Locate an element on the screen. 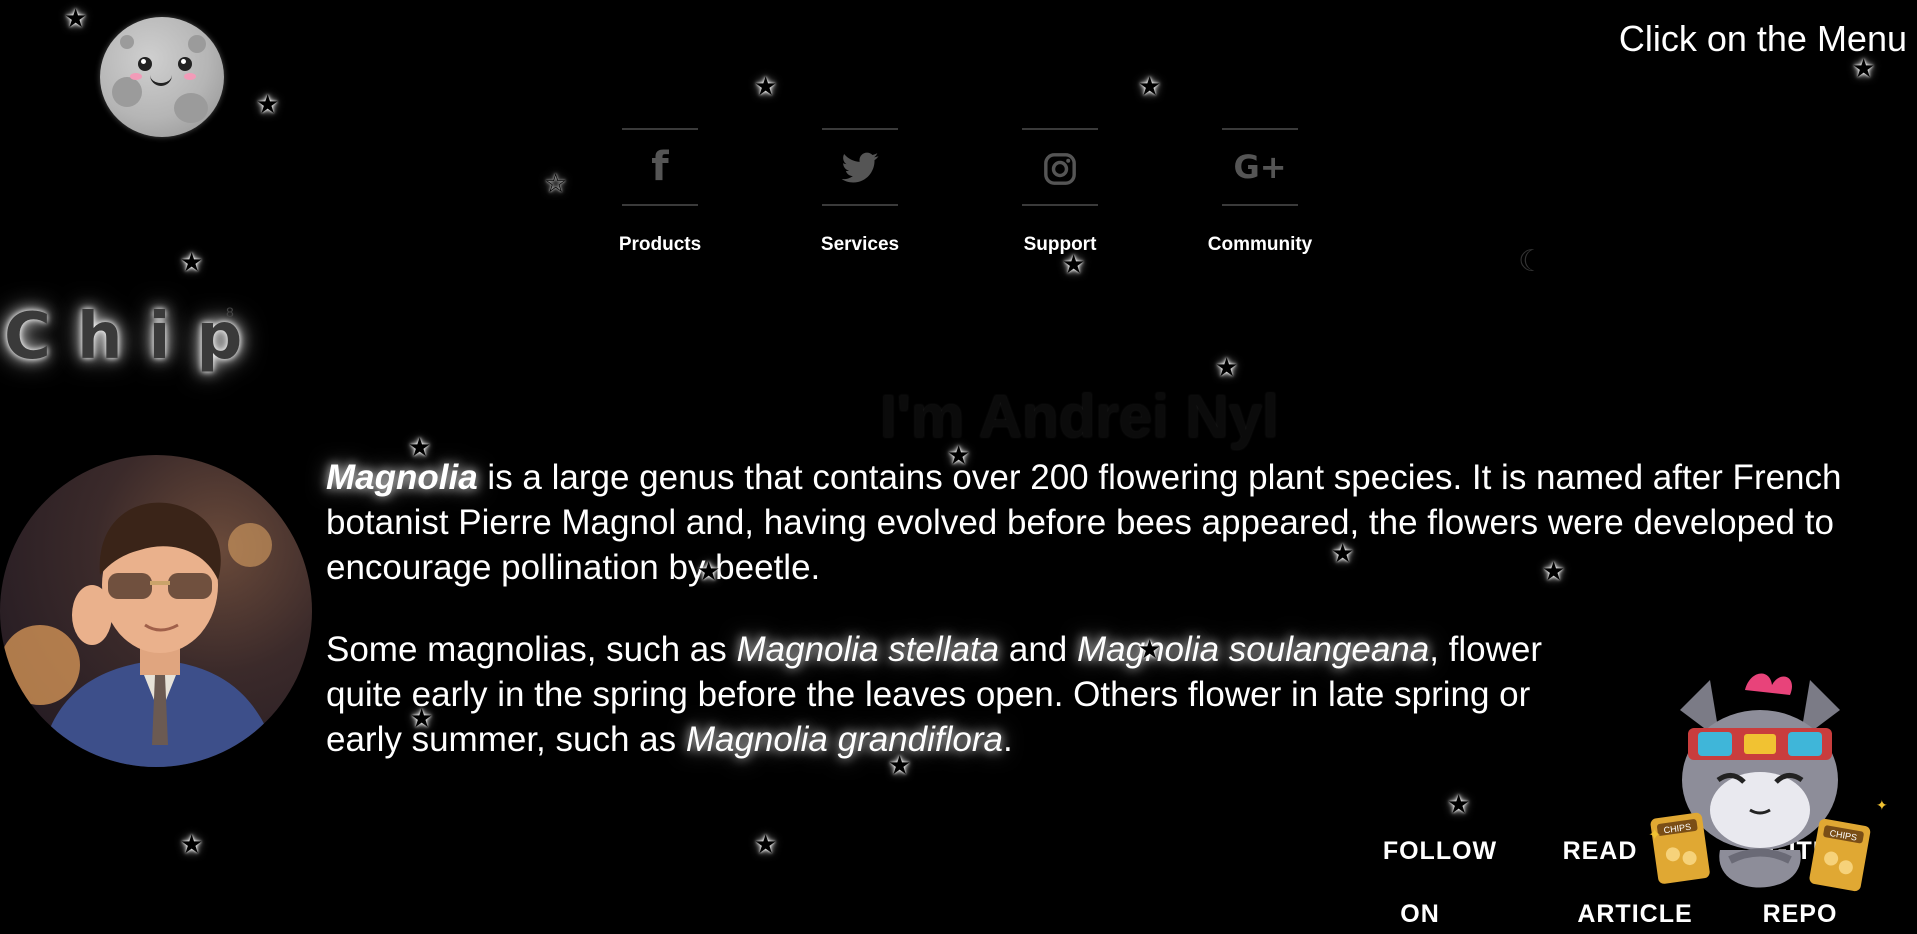 This screenshot has height=934, width=1917. instagram-glyph is located at coordinates (1060, 169).